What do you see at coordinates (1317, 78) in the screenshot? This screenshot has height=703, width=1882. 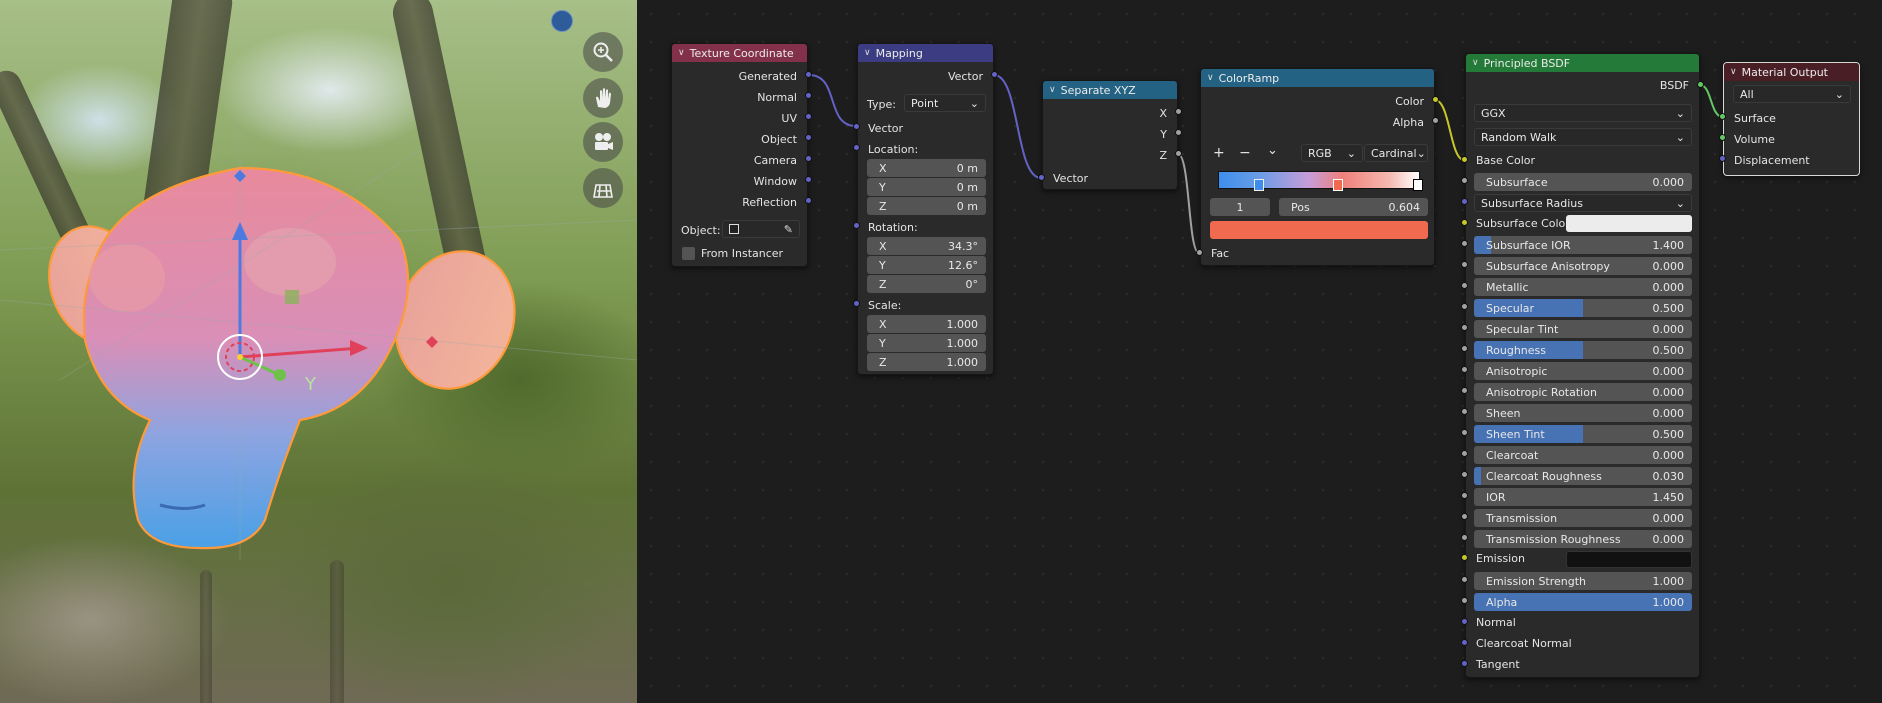 I see `node-header: ∨ ColorRamp` at bounding box center [1317, 78].